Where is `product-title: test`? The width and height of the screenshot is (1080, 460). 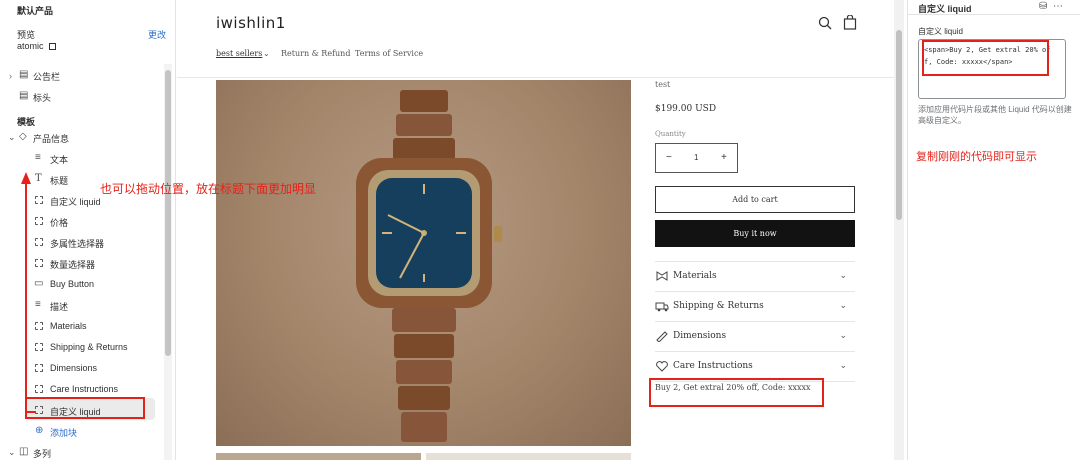 product-title: test is located at coordinates (663, 84).